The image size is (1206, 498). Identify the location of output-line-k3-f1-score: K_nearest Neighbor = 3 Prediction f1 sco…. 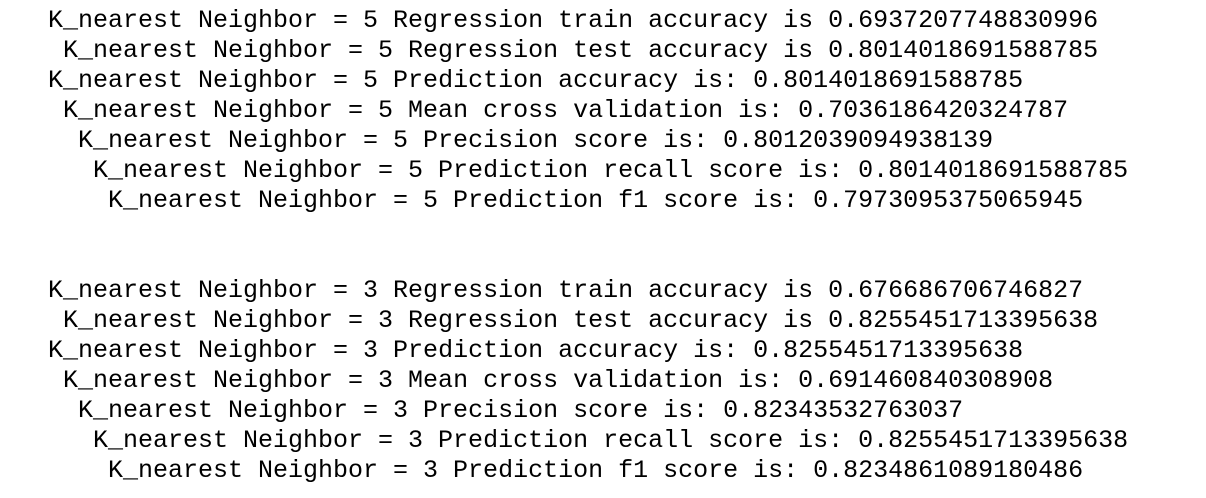
(596, 470).